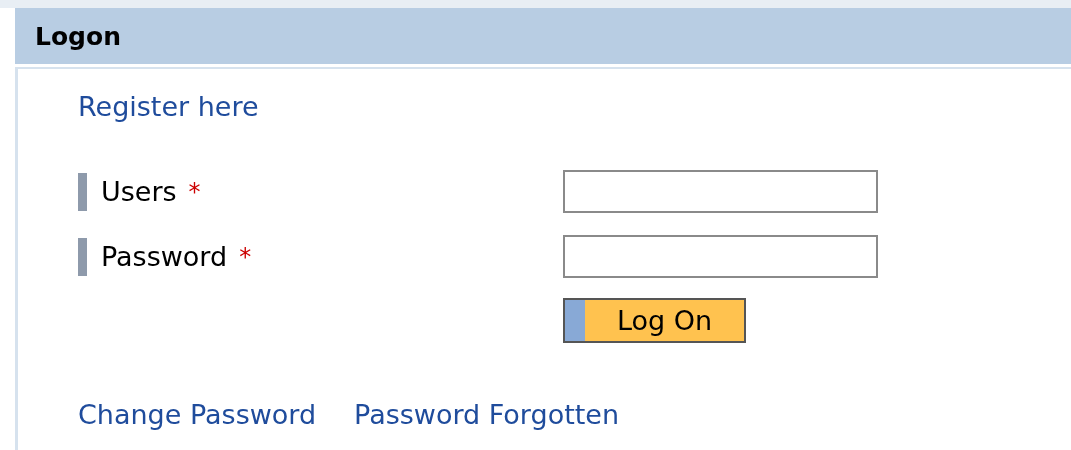 The height and width of the screenshot is (450, 1071). What do you see at coordinates (78, 36) in the screenshot?
I see `window-title: Logon` at bounding box center [78, 36].